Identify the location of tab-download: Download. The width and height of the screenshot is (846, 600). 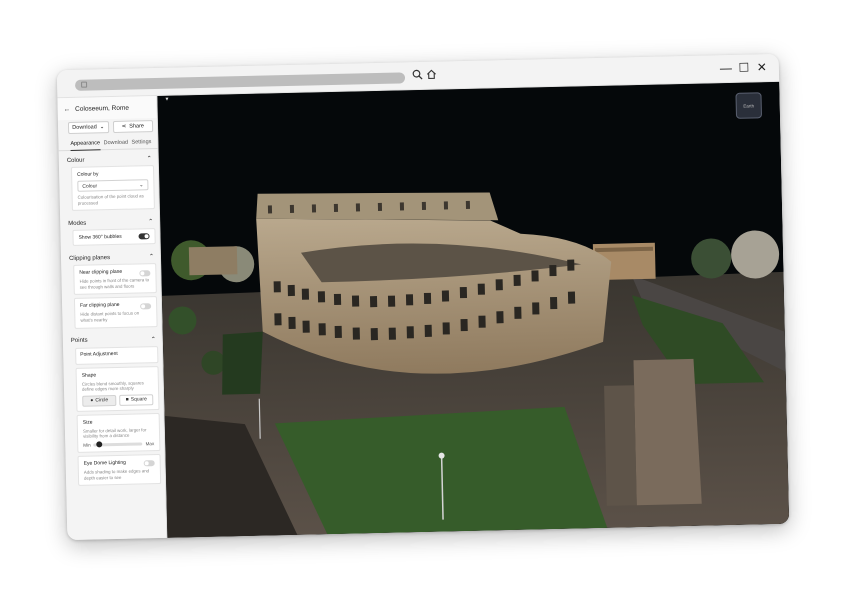
(116, 145).